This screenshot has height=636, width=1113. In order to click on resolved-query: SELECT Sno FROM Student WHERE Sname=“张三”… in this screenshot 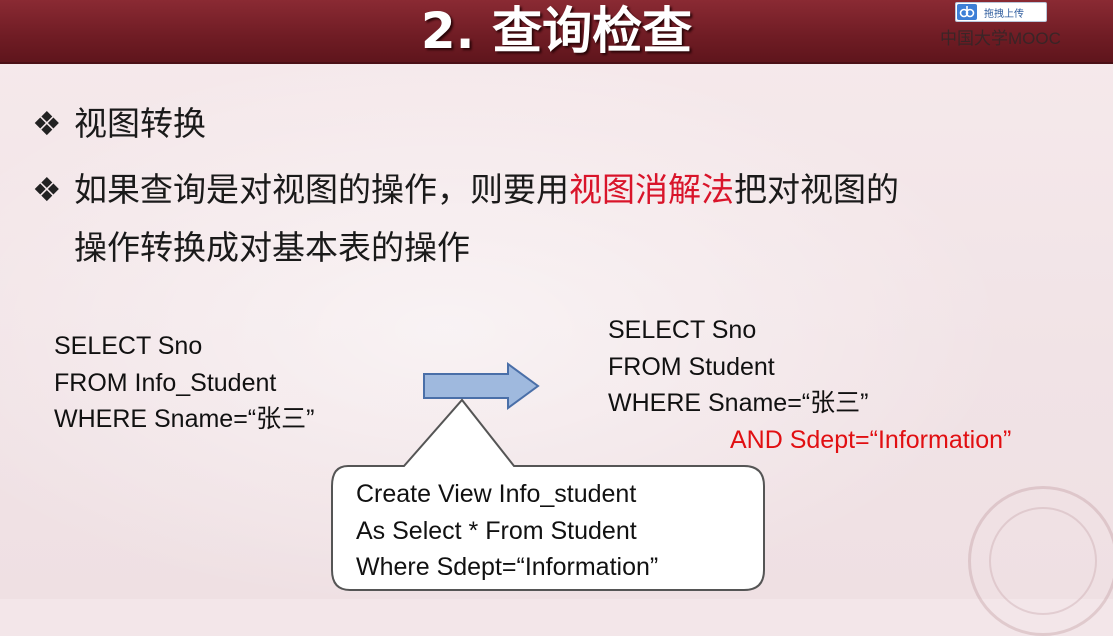, I will do `click(809, 385)`.